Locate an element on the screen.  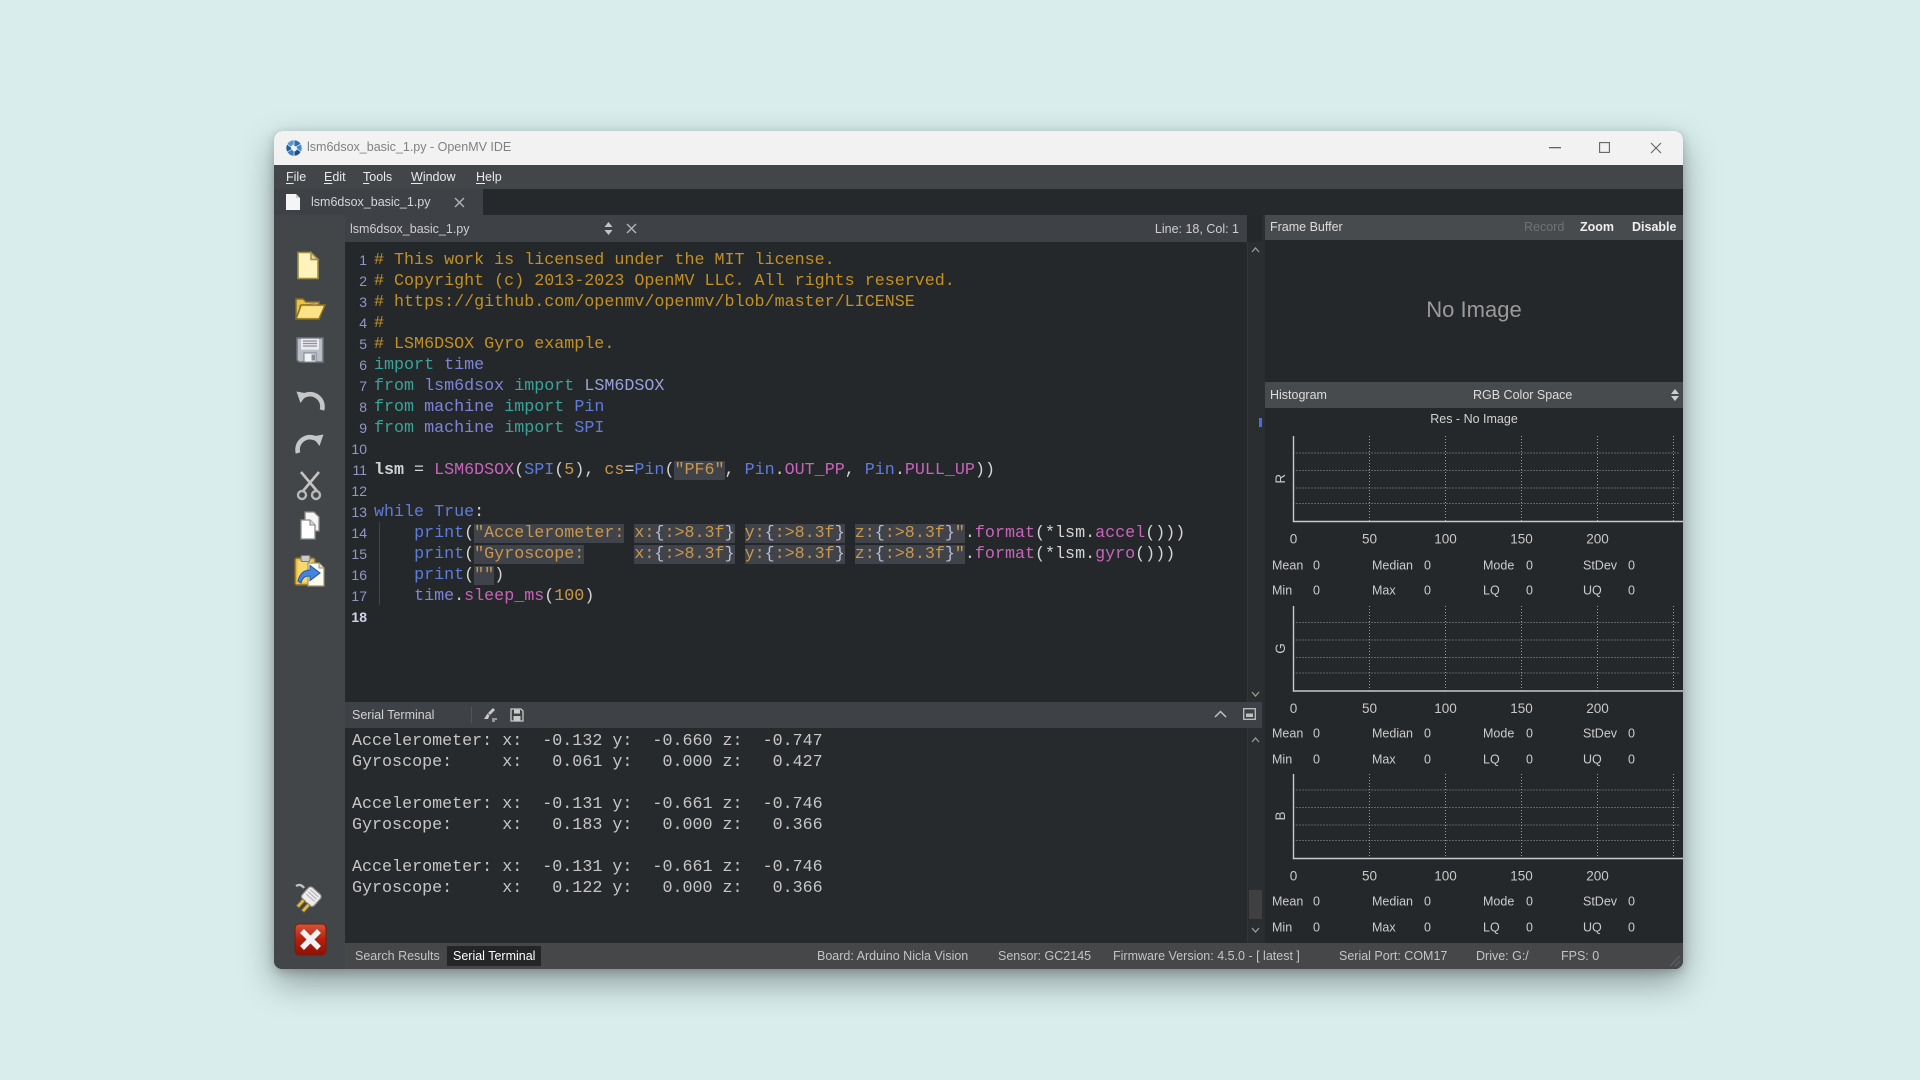
svg-text: R is located at coordinates (1280, 479).